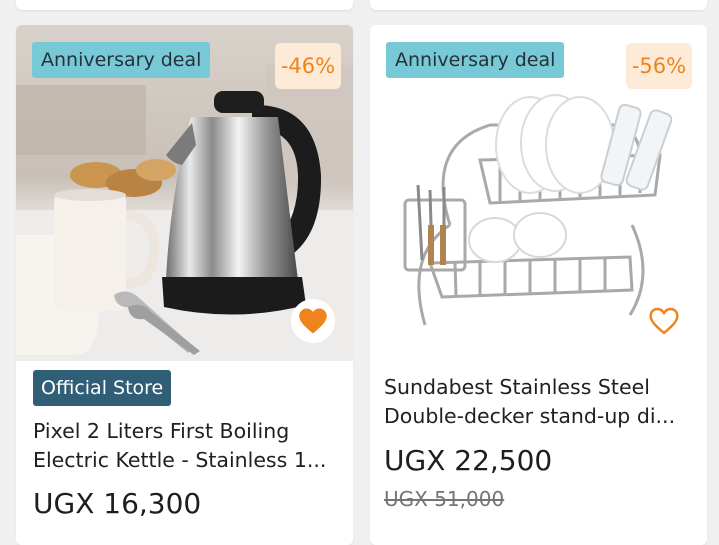 Image resolution: width=719 pixels, height=545 pixels. I want to click on heart-outline-icon, so click(664, 321).